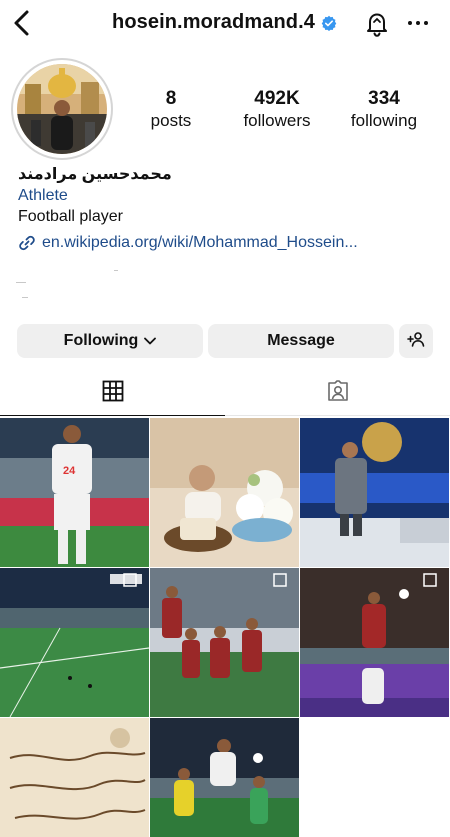 Image resolution: width=450 pixels, height=837 pixels. I want to click on profile-avatar, so click(62, 109).